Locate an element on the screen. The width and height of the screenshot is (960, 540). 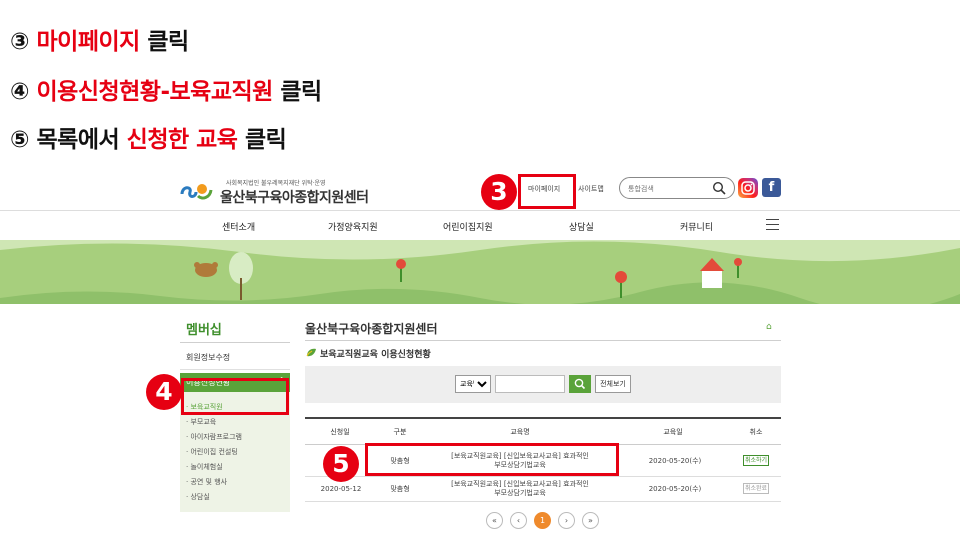
sidebar-subitem-child-program: · 아이자람프로그램 is located at coordinates (214, 437).